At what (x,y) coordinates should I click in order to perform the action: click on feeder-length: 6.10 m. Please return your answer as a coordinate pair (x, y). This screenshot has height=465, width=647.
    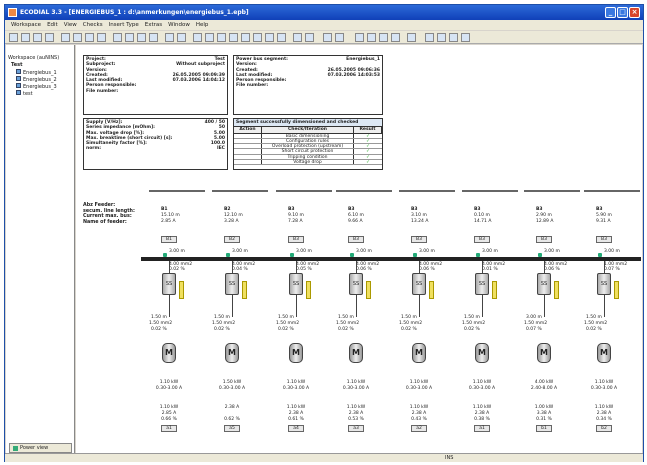
    Looking at the image, I should click on (356, 215).